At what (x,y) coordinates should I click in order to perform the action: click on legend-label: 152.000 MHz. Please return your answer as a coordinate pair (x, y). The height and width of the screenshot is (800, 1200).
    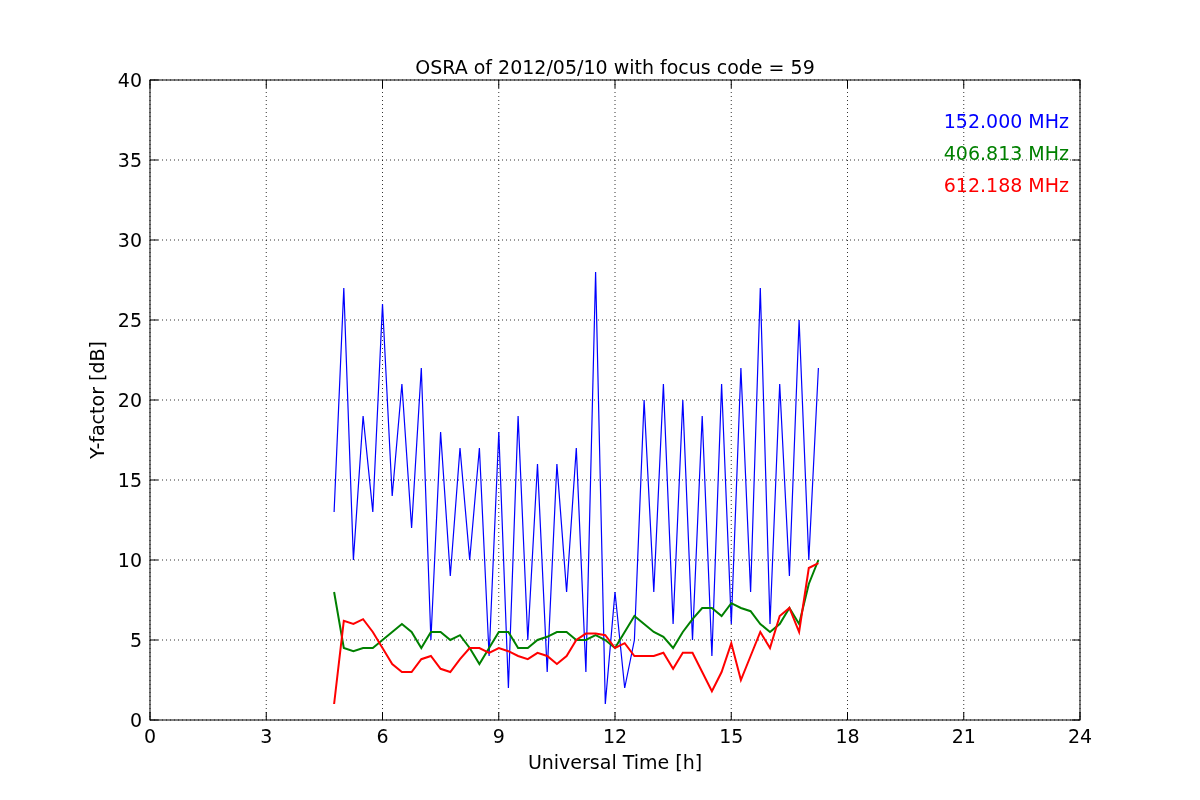
    Looking at the image, I should click on (1006, 121).